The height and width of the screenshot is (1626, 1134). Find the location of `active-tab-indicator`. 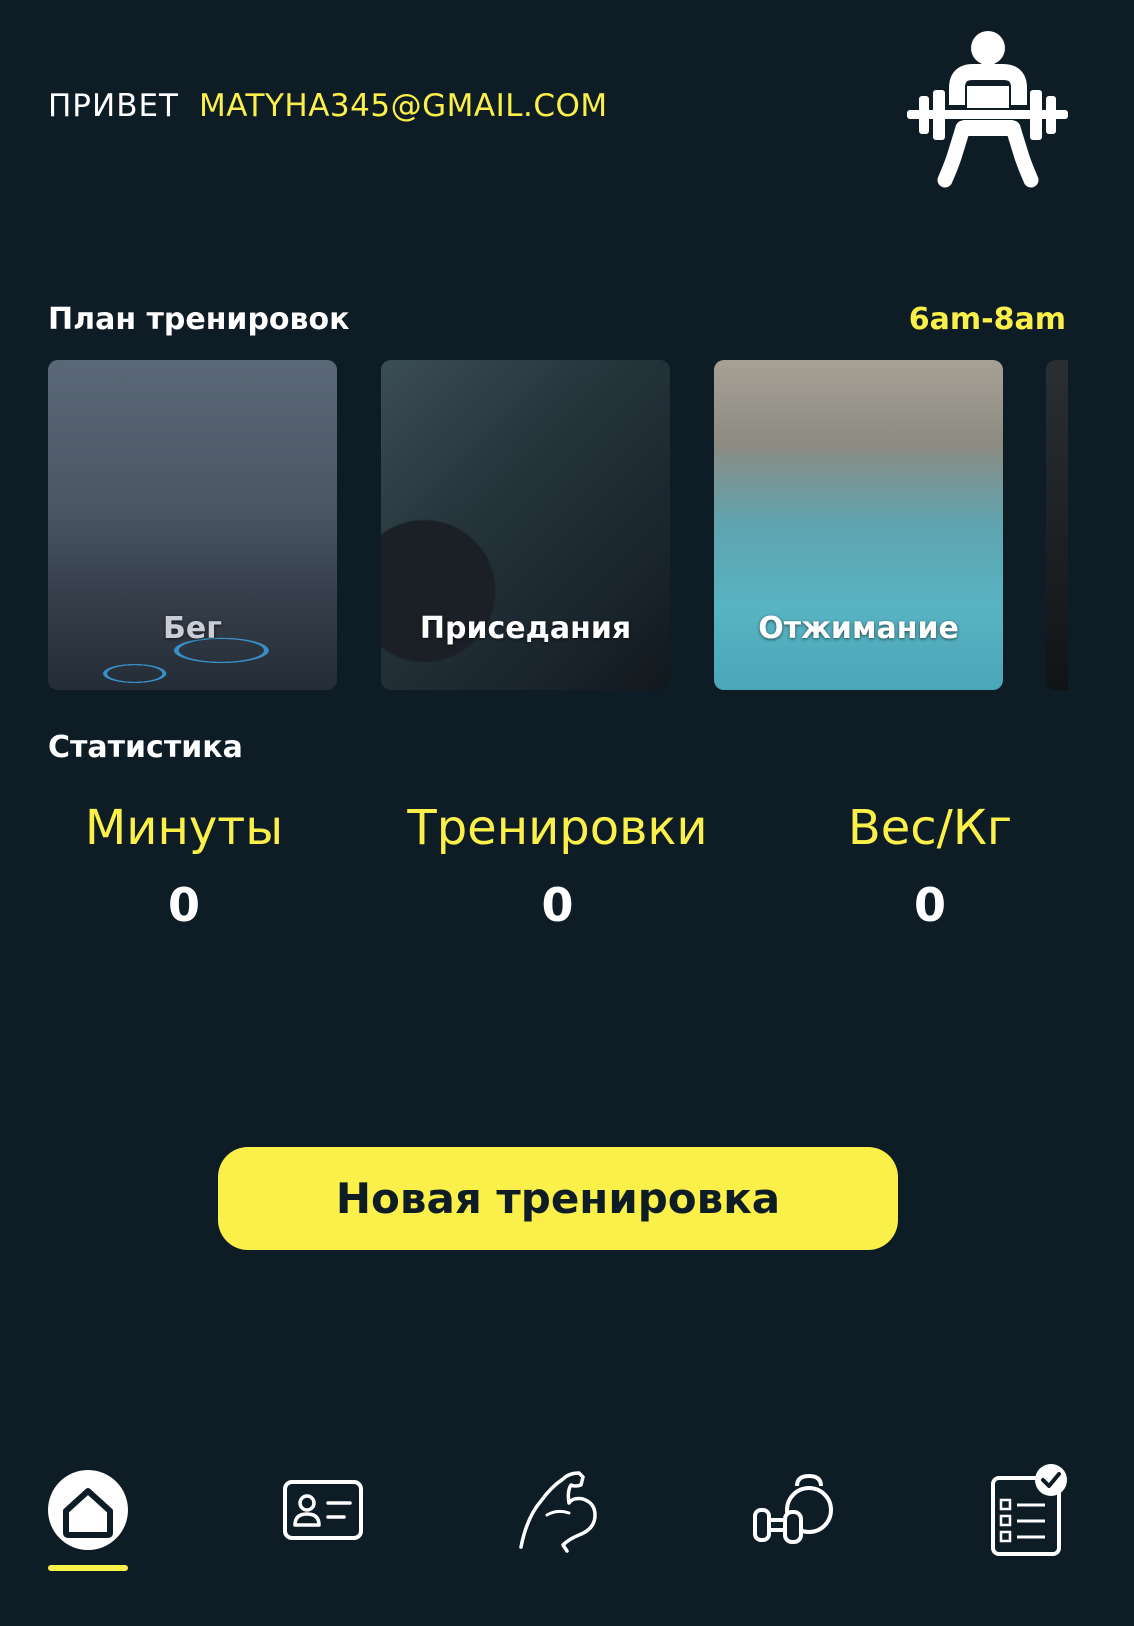

active-tab-indicator is located at coordinates (88, 1568).